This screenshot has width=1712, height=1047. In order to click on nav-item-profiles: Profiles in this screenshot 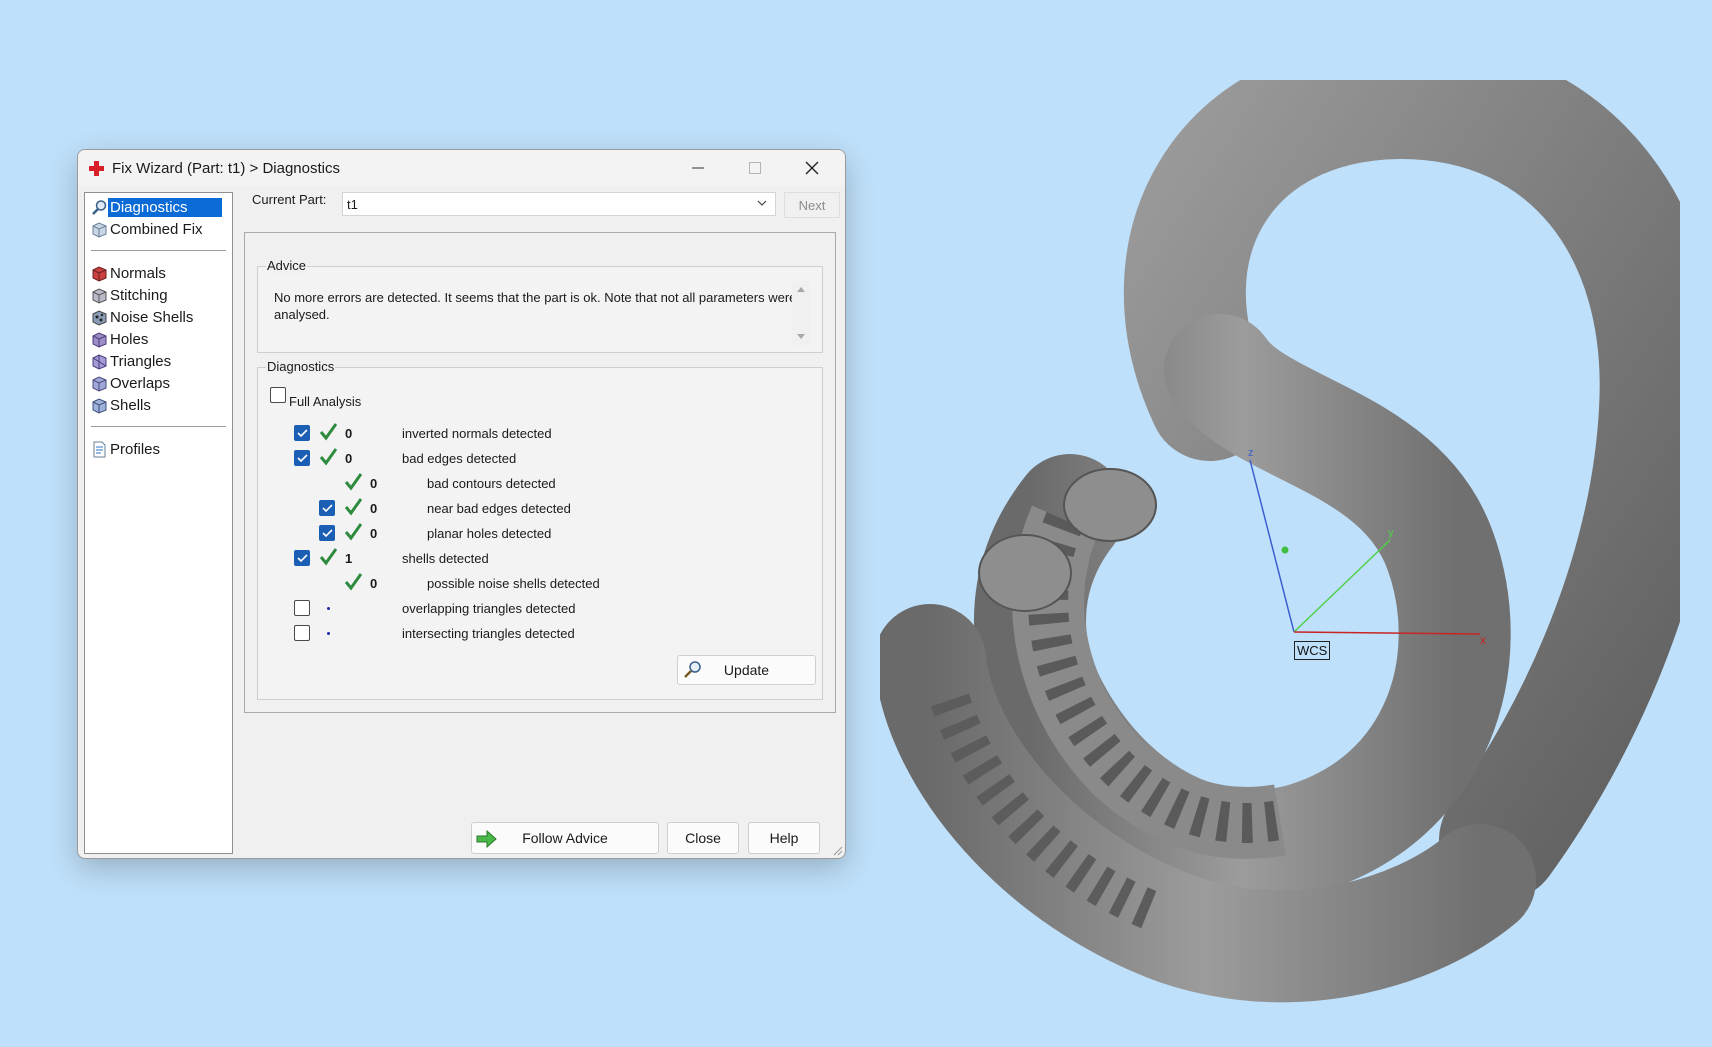, I will do `click(157, 449)`.